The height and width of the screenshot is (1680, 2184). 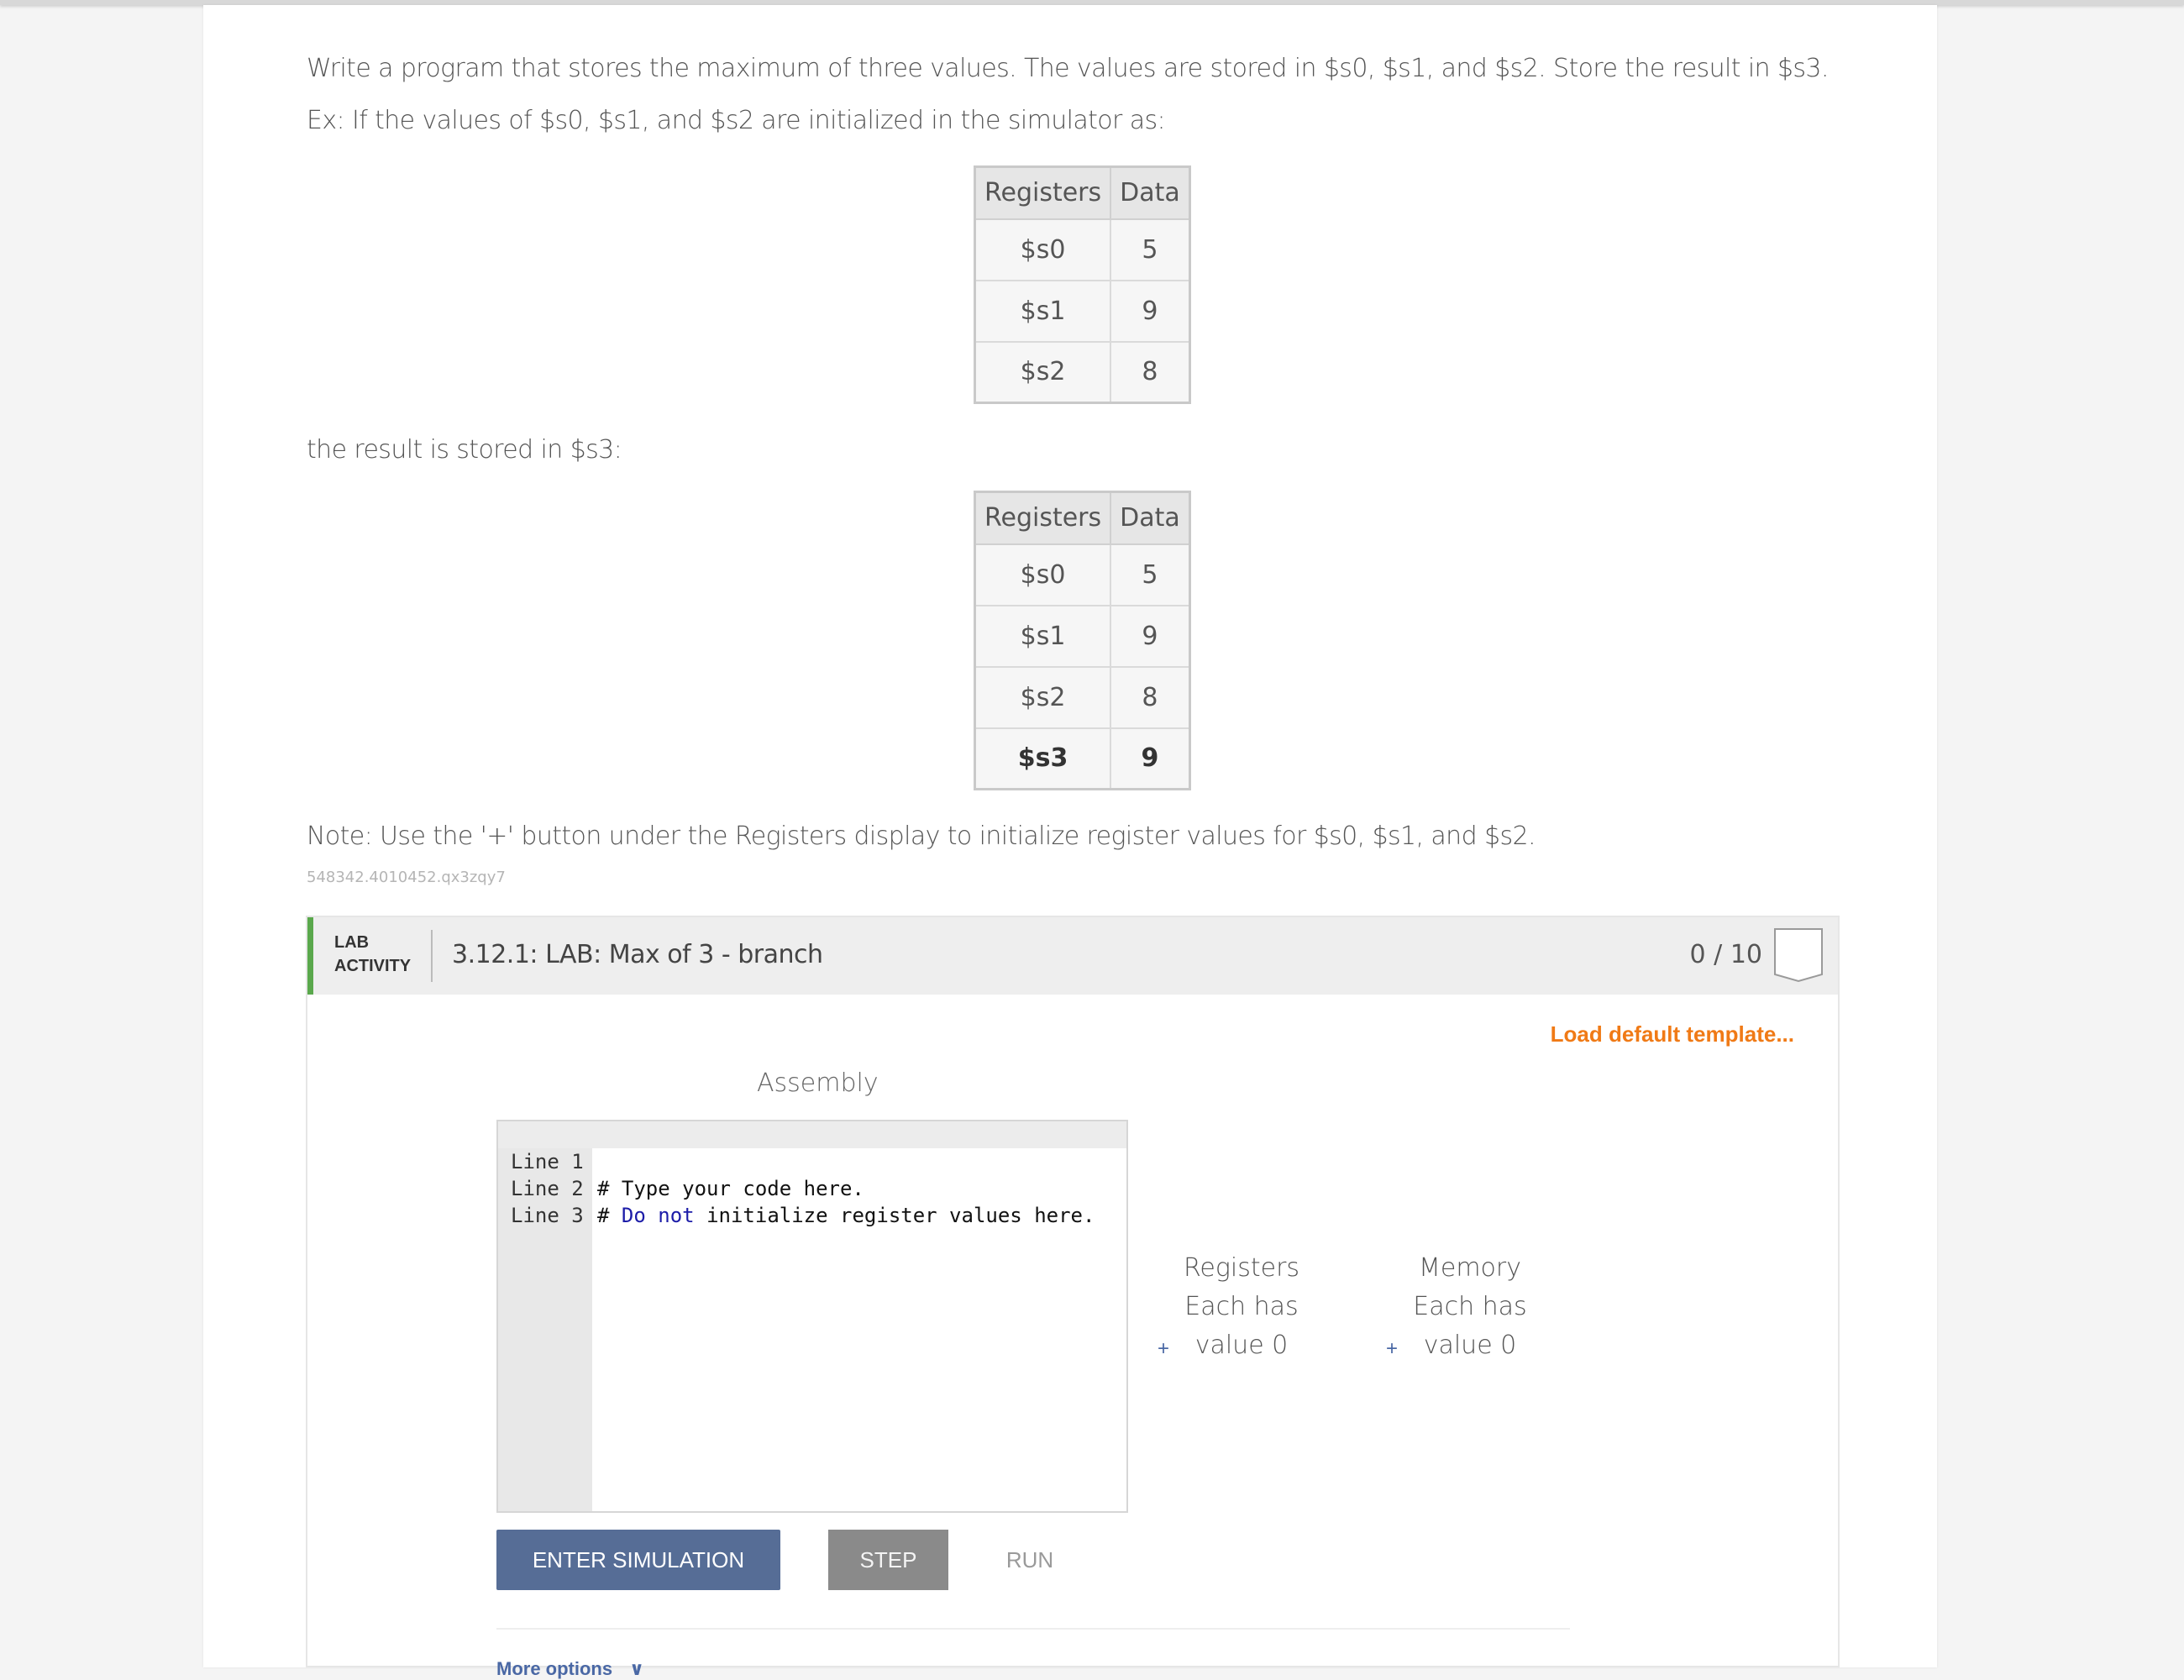 What do you see at coordinates (464, 450) in the screenshot?
I see `result-text: the result is stored in $s3:` at bounding box center [464, 450].